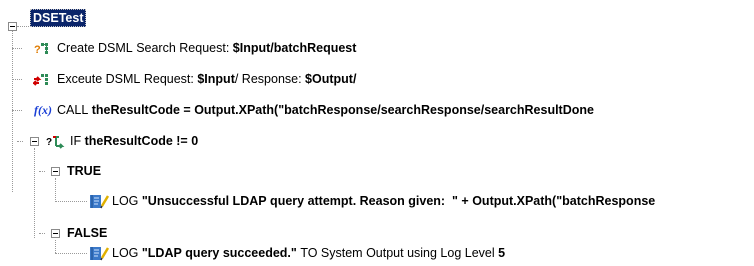 Image resolution: width=754 pixels, height=266 pixels. What do you see at coordinates (270, 79) in the screenshot?
I see `node-keyword: / Response:` at bounding box center [270, 79].